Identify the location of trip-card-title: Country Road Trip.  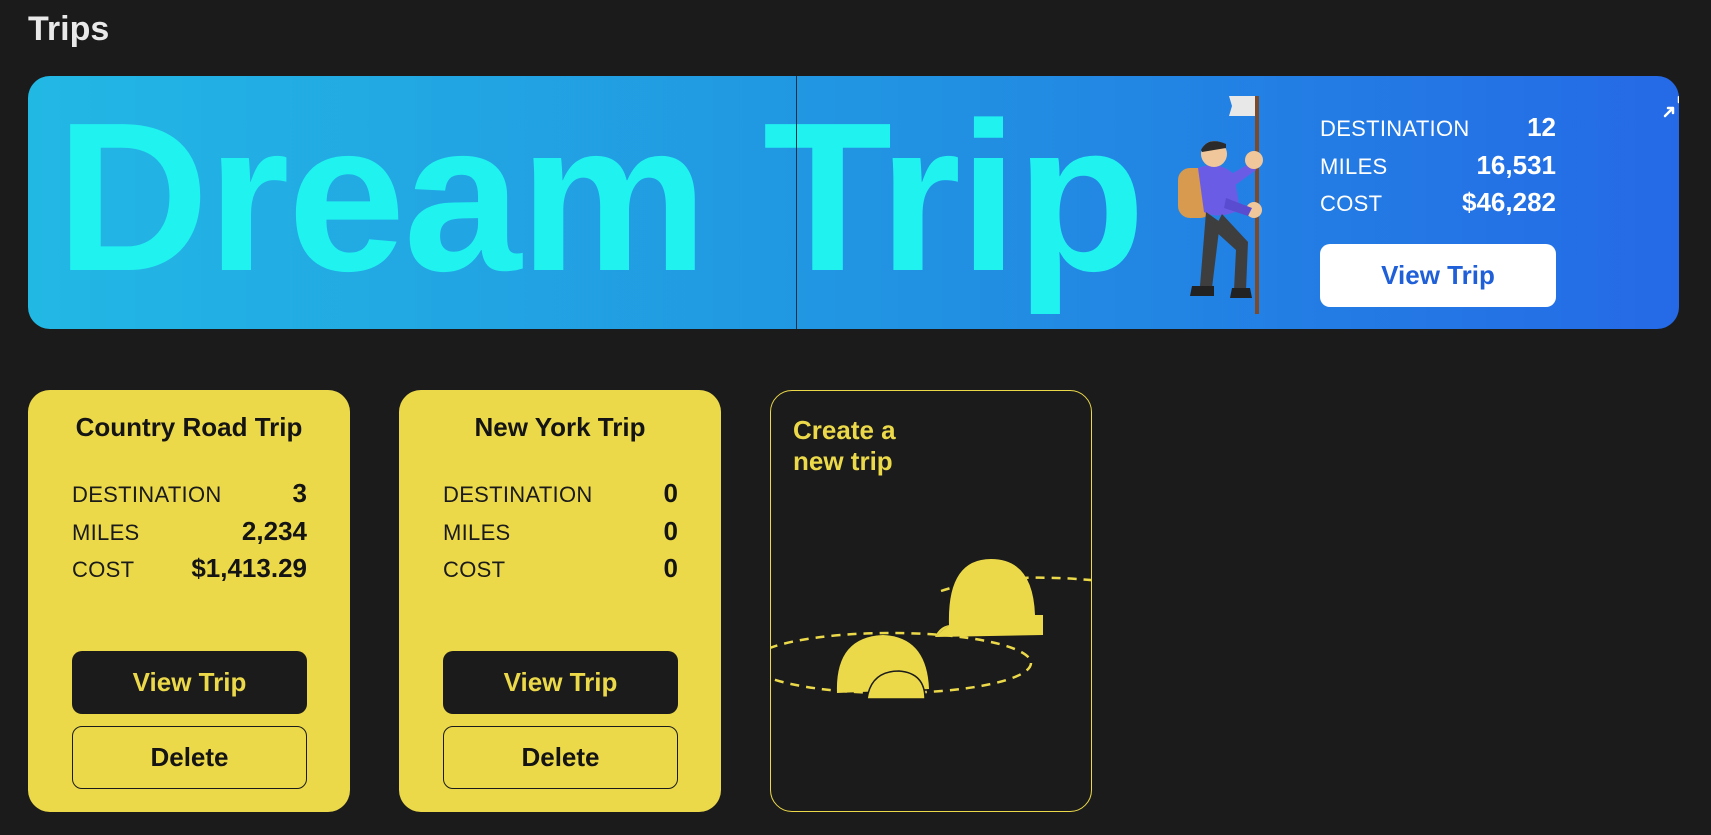
(189, 427).